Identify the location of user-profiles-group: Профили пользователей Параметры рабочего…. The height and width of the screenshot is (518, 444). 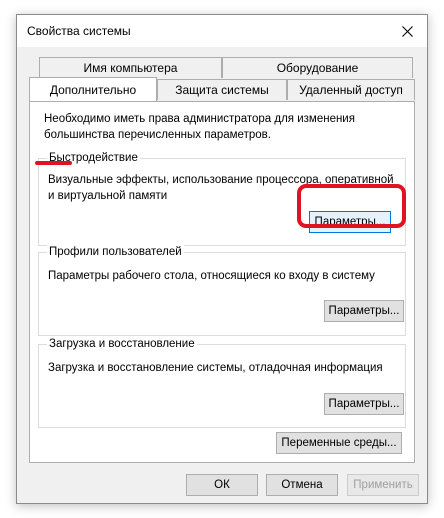
(222, 290).